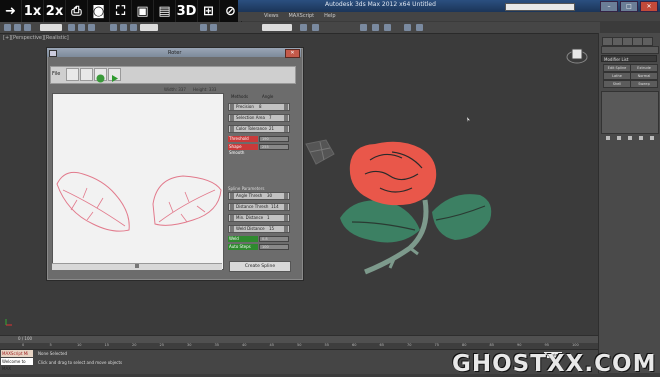 The image size is (660, 377). Describe the element at coordinates (165, 11) in the screenshot. I see `video-icon: ▤` at that location.